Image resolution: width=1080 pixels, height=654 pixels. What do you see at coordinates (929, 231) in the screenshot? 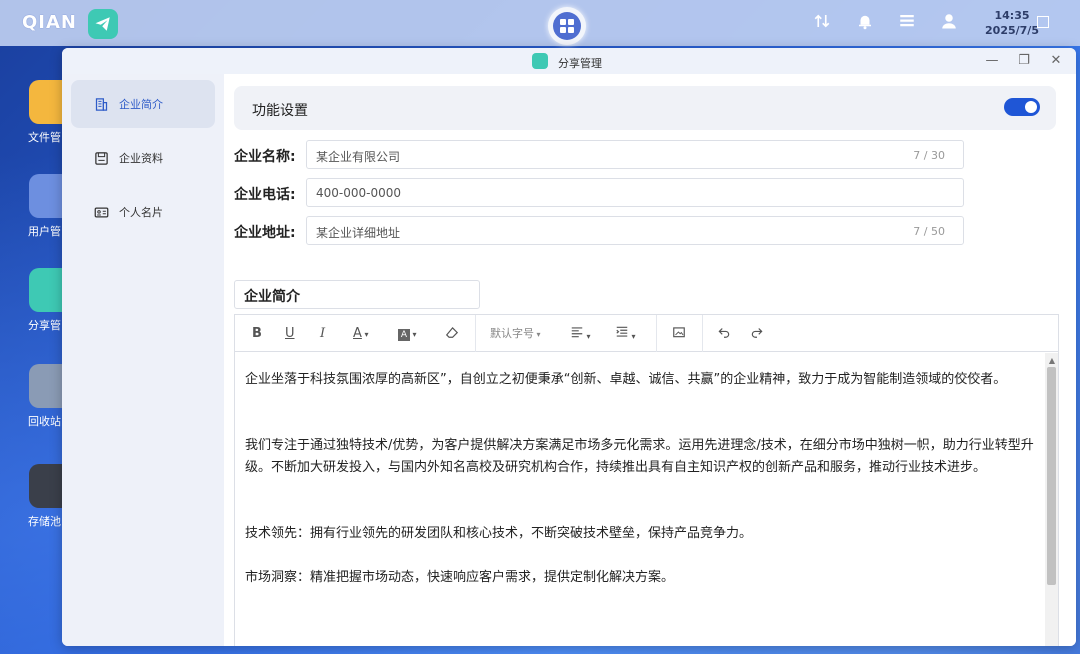
I see `char-count: 7 / 50` at bounding box center [929, 231].